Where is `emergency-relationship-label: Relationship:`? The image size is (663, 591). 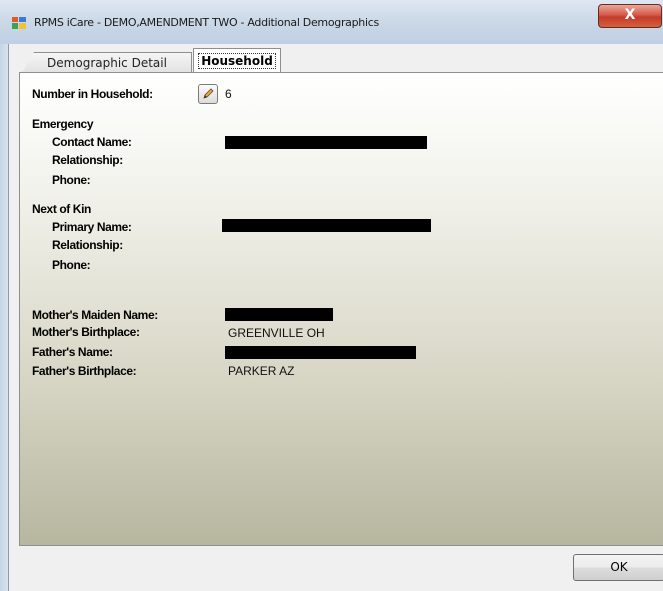 emergency-relationship-label: Relationship: is located at coordinates (87, 160).